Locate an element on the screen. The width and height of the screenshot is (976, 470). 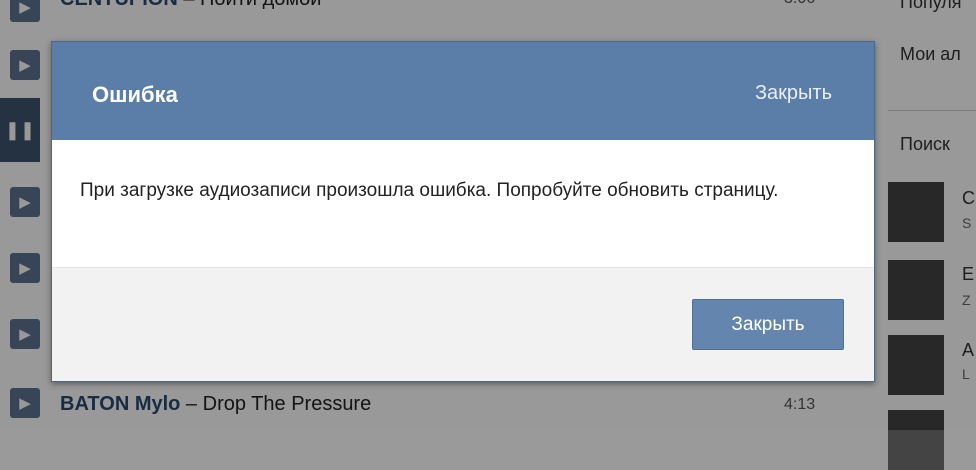
dialog-title: Ошибка is located at coordinates (135, 94).